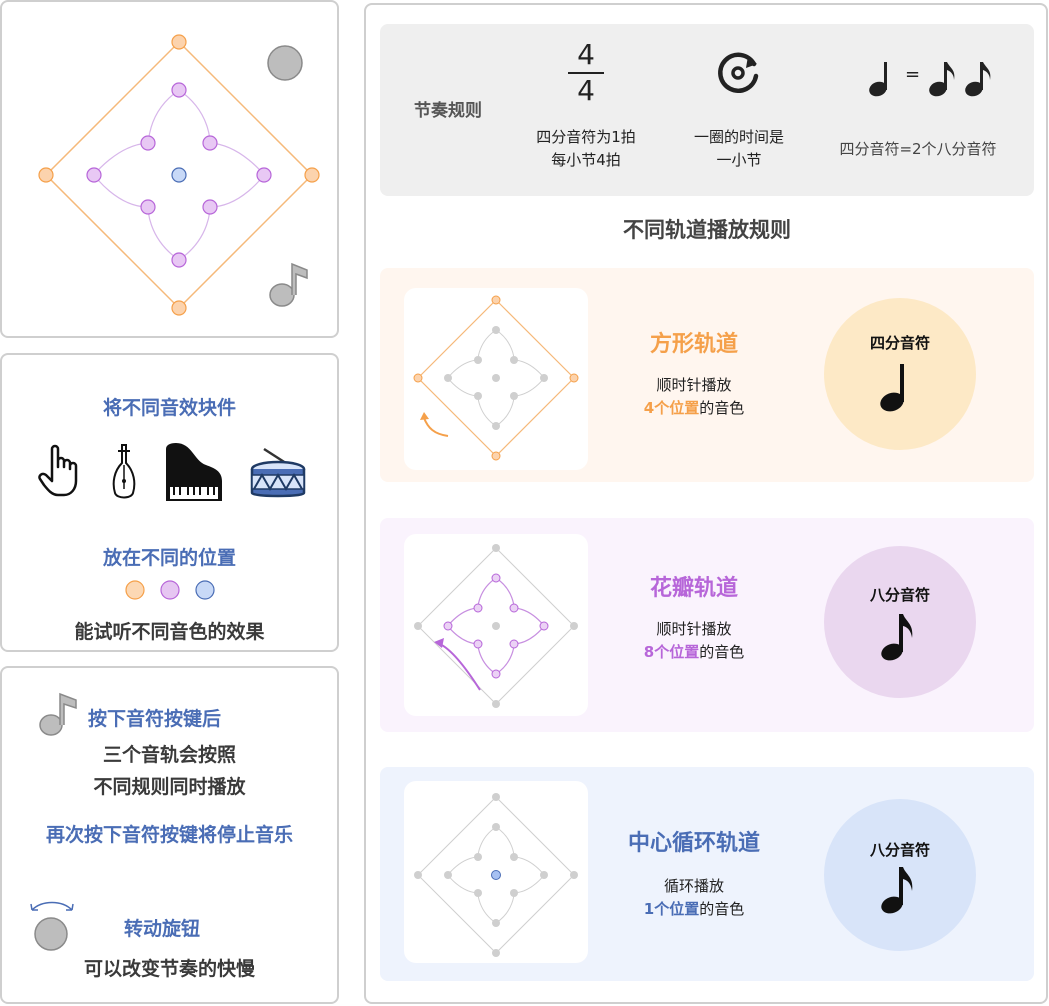  I want to click on step1-title: 将不同音效块件, so click(169, 408).